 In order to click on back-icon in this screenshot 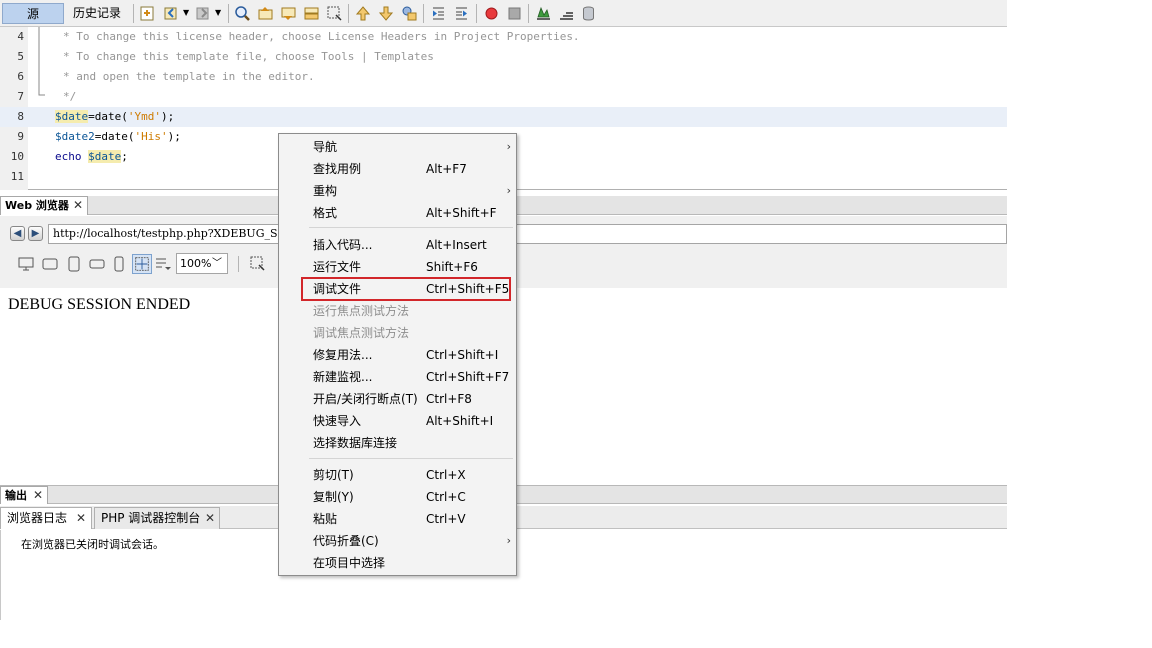, I will do `click(171, 13)`.